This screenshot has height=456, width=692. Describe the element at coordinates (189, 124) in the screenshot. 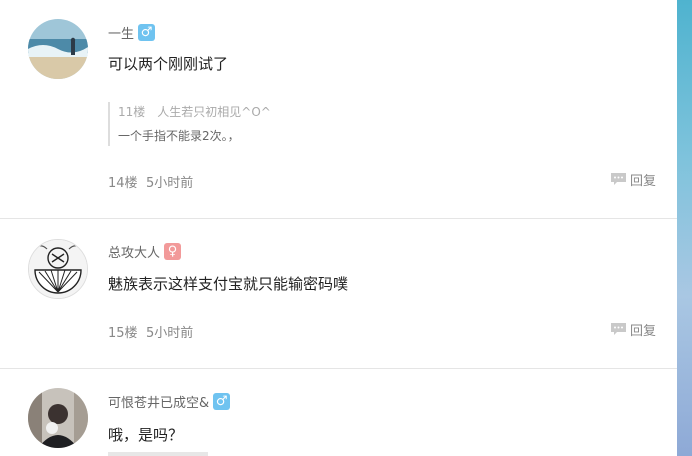

I see `quoted-comment: 11楼 人生若只初相见^O^ 一个手指不能录2次。，` at that location.